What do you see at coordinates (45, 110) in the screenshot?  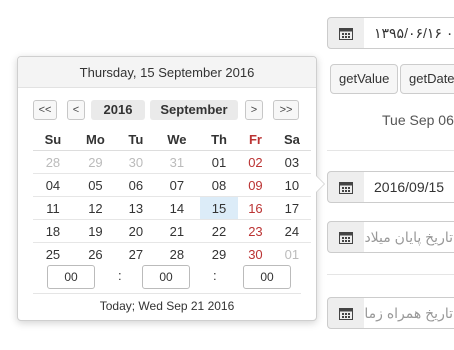 I see `prev-year-button: <<` at bounding box center [45, 110].